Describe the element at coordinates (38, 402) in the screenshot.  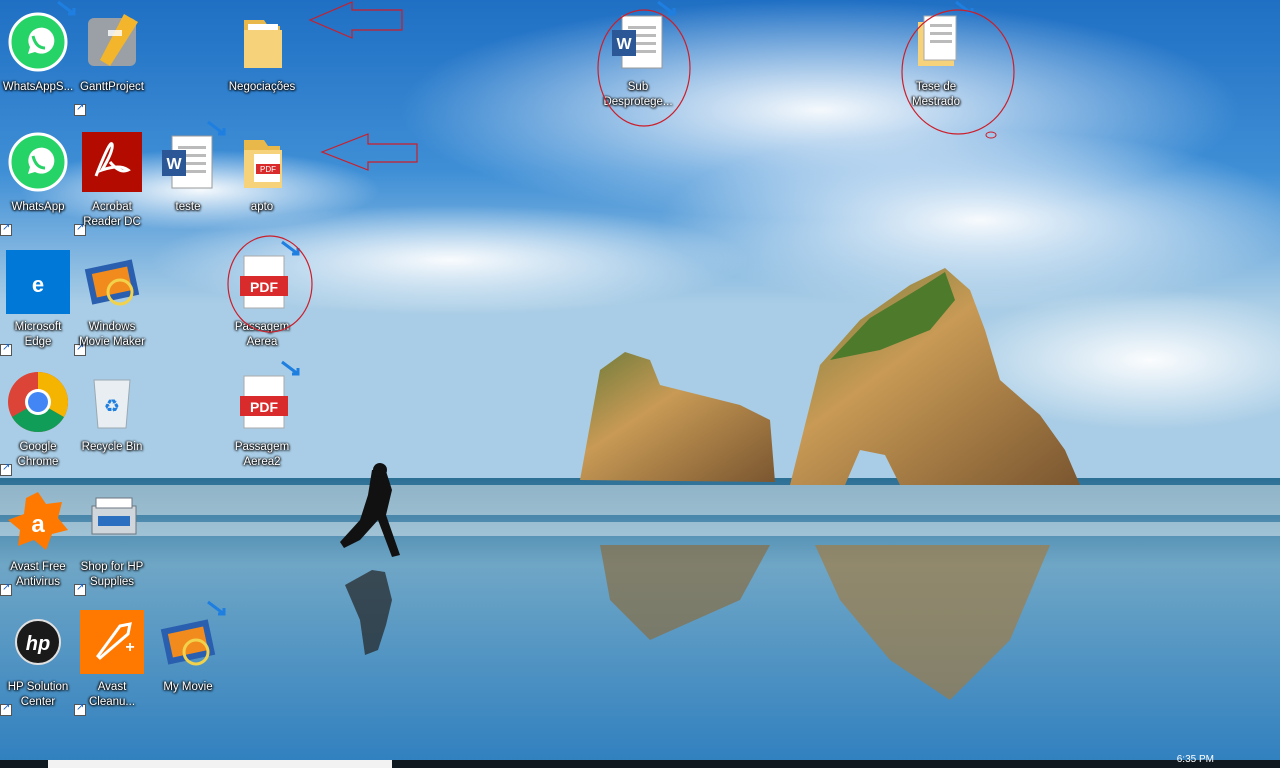
I see `chrome-icon` at that location.